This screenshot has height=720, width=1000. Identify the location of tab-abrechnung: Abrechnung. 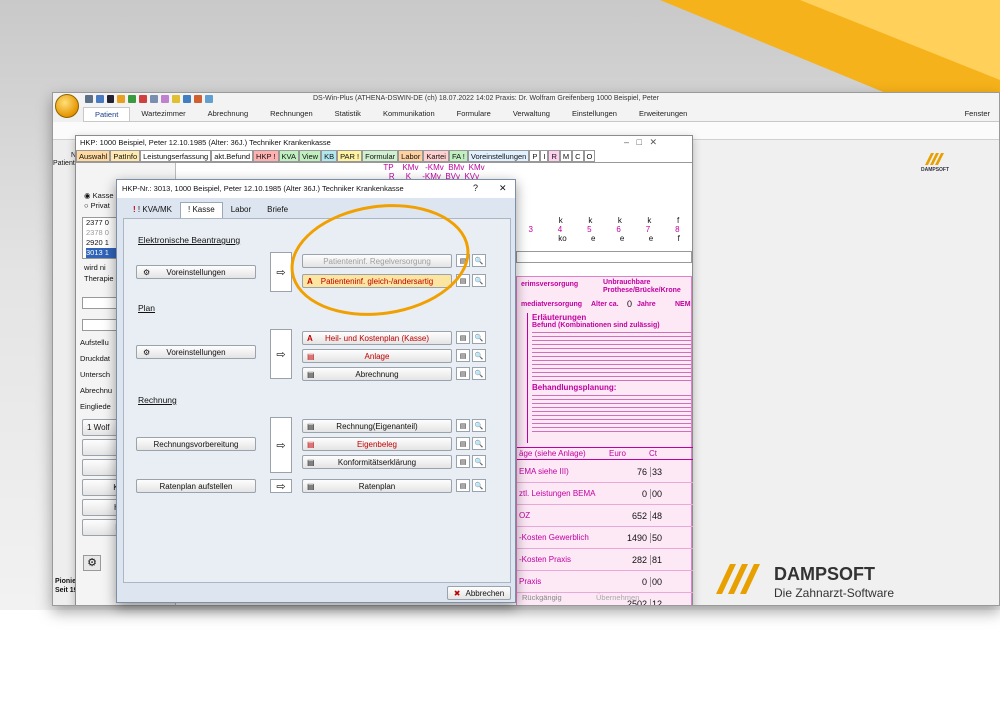
(228, 114).